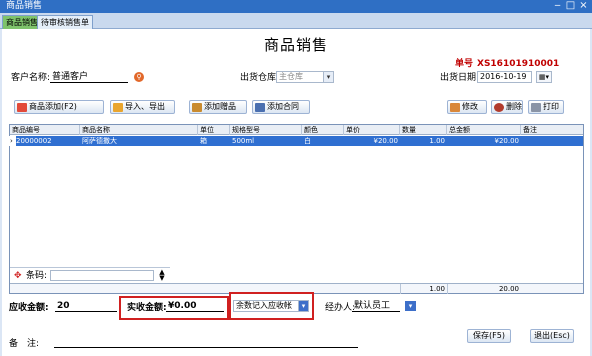  Describe the element at coordinates (323, 130) in the screenshot. I see `col-color: 颜色` at that location.